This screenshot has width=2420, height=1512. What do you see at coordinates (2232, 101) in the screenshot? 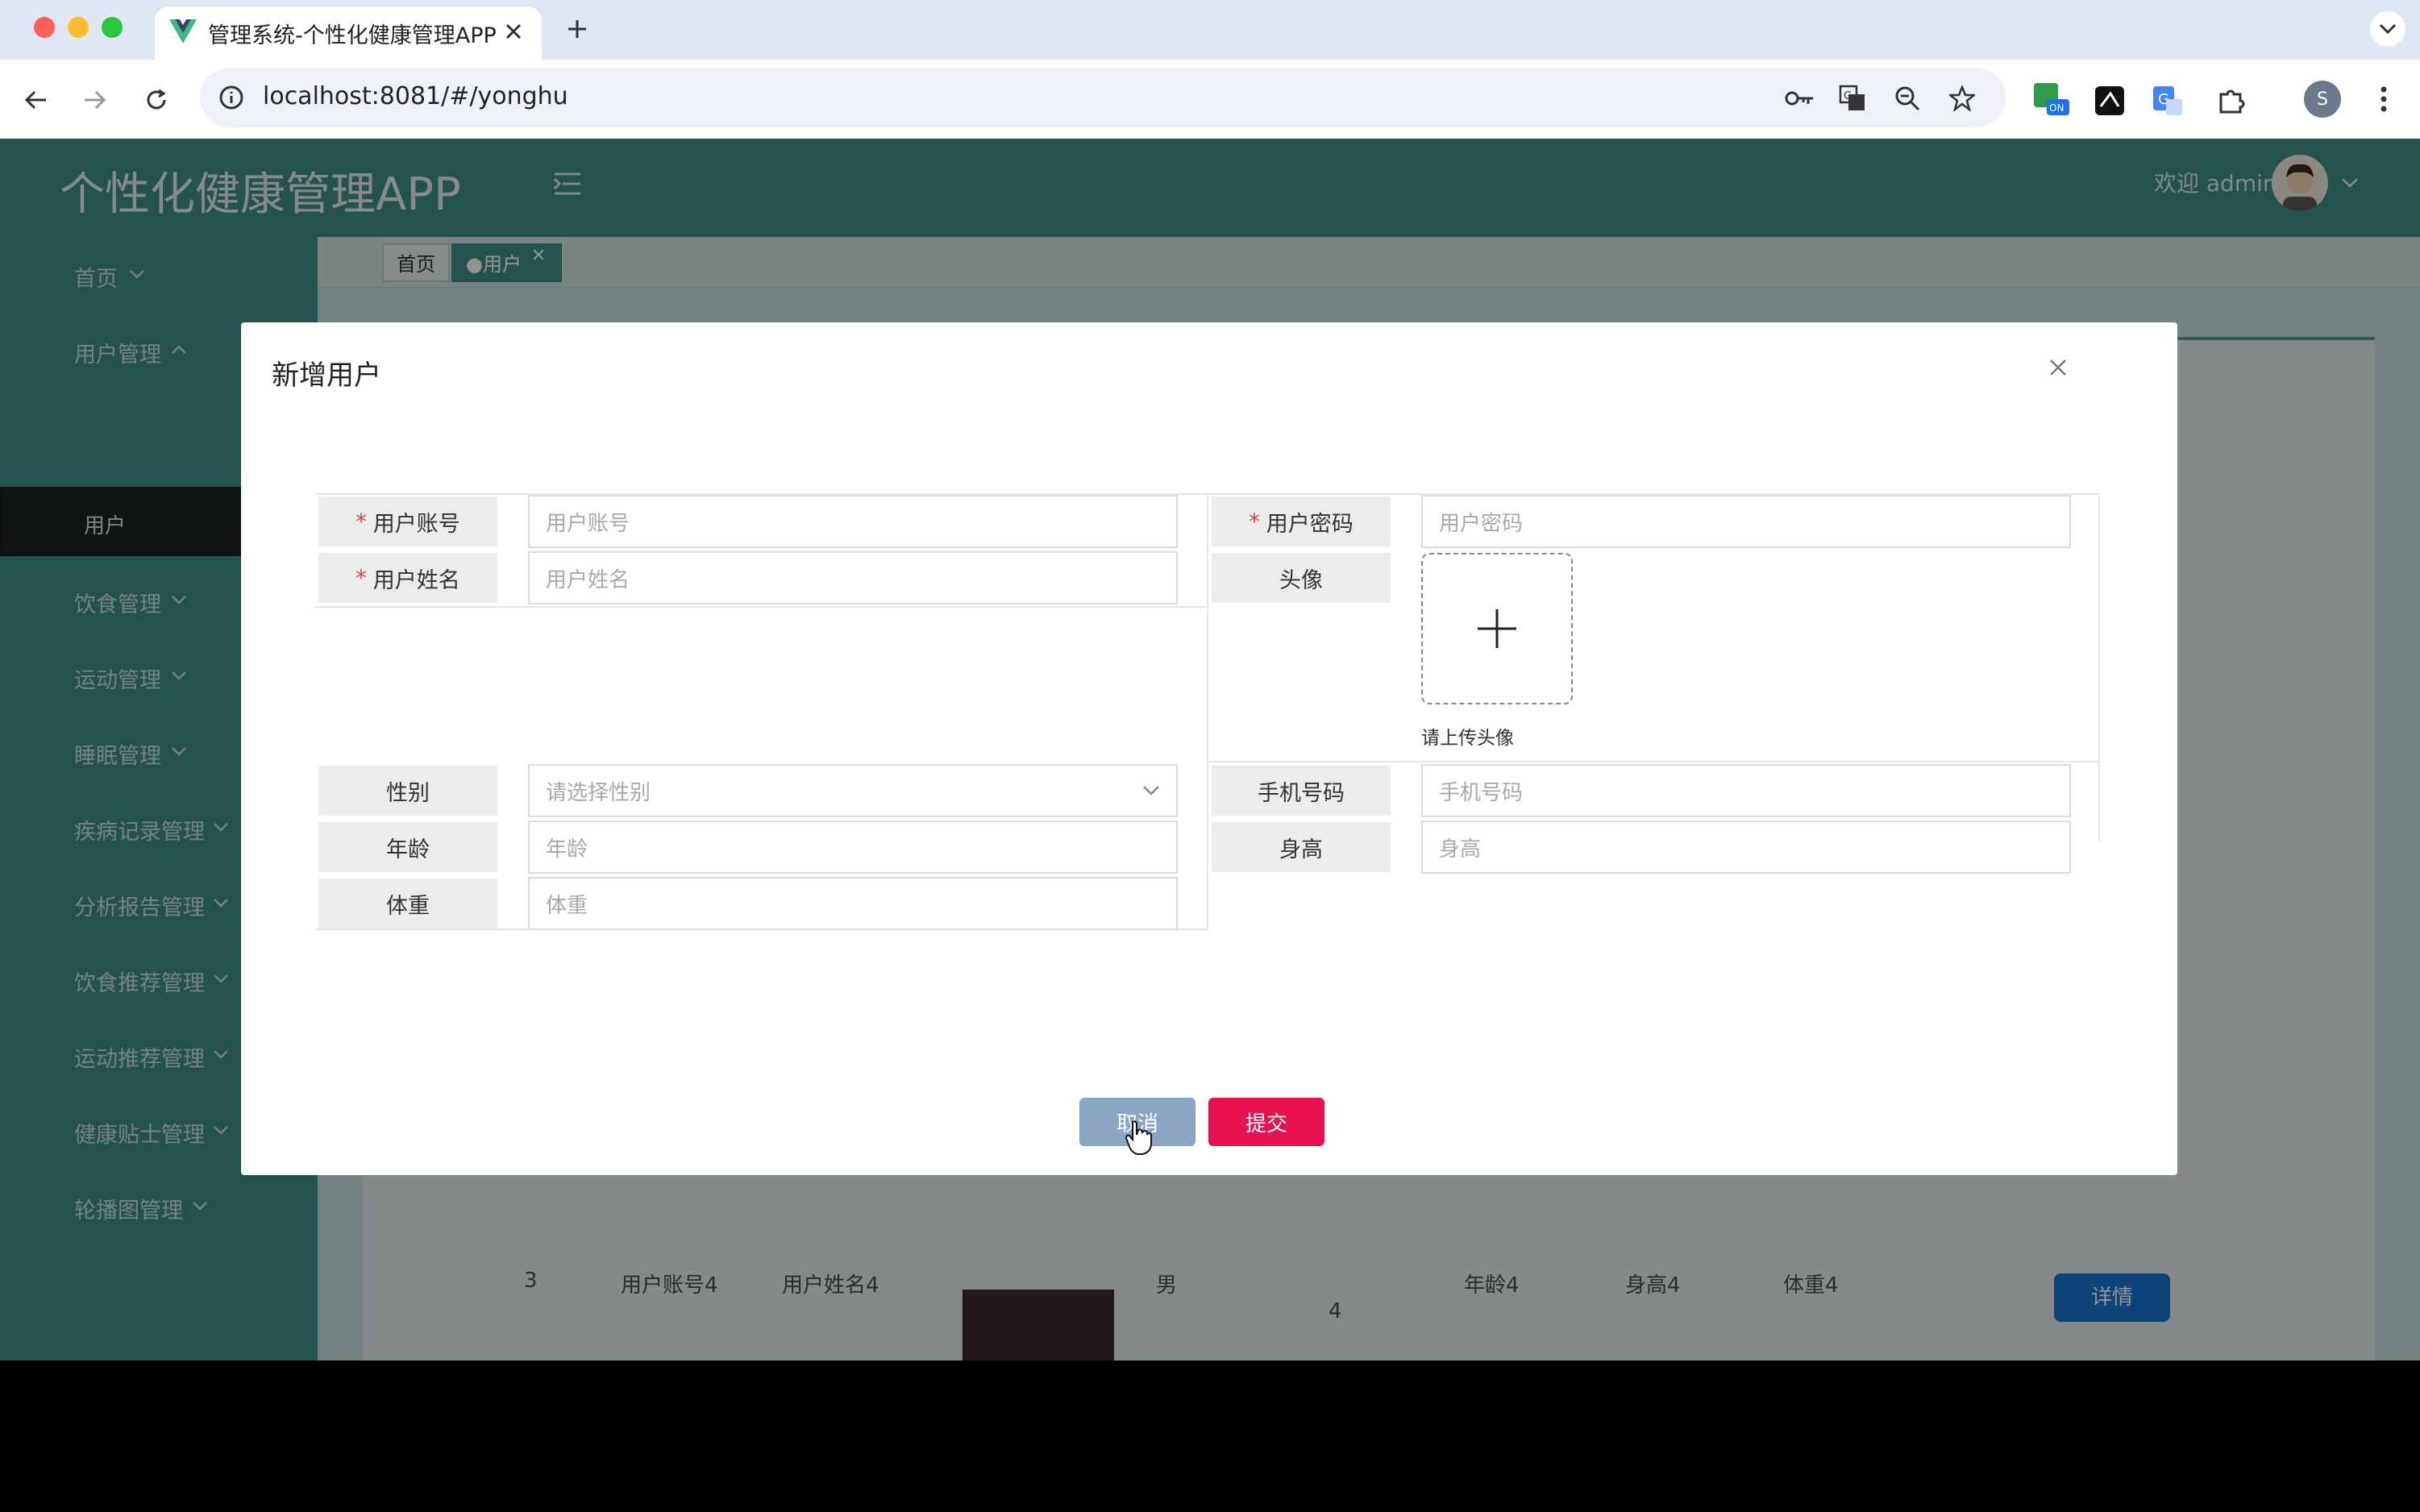
I see `extensions-puzzle-icon` at bounding box center [2232, 101].